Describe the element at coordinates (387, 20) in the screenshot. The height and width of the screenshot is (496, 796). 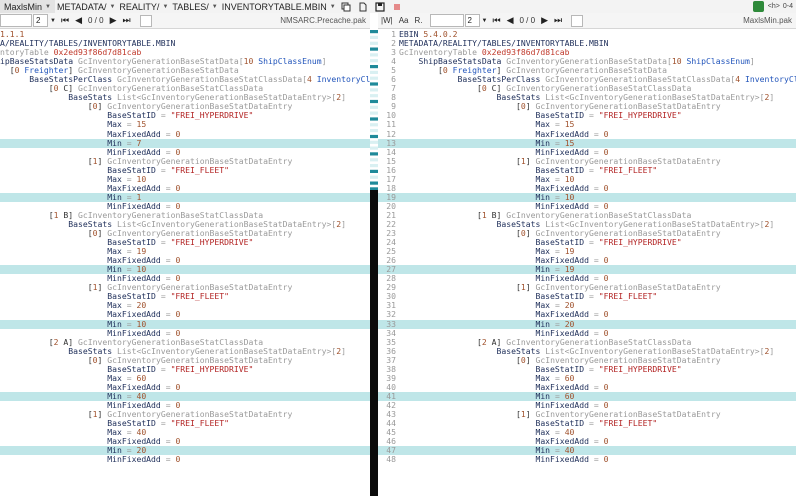
I see `whole-word-toggle: |W|` at that location.